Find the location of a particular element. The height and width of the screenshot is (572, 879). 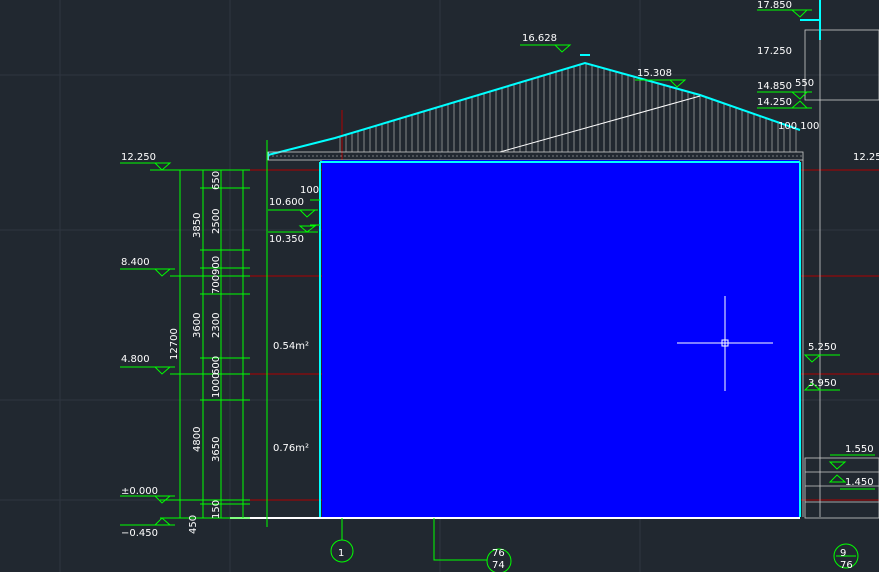

area-lower: 0.76m² is located at coordinates (291, 448).